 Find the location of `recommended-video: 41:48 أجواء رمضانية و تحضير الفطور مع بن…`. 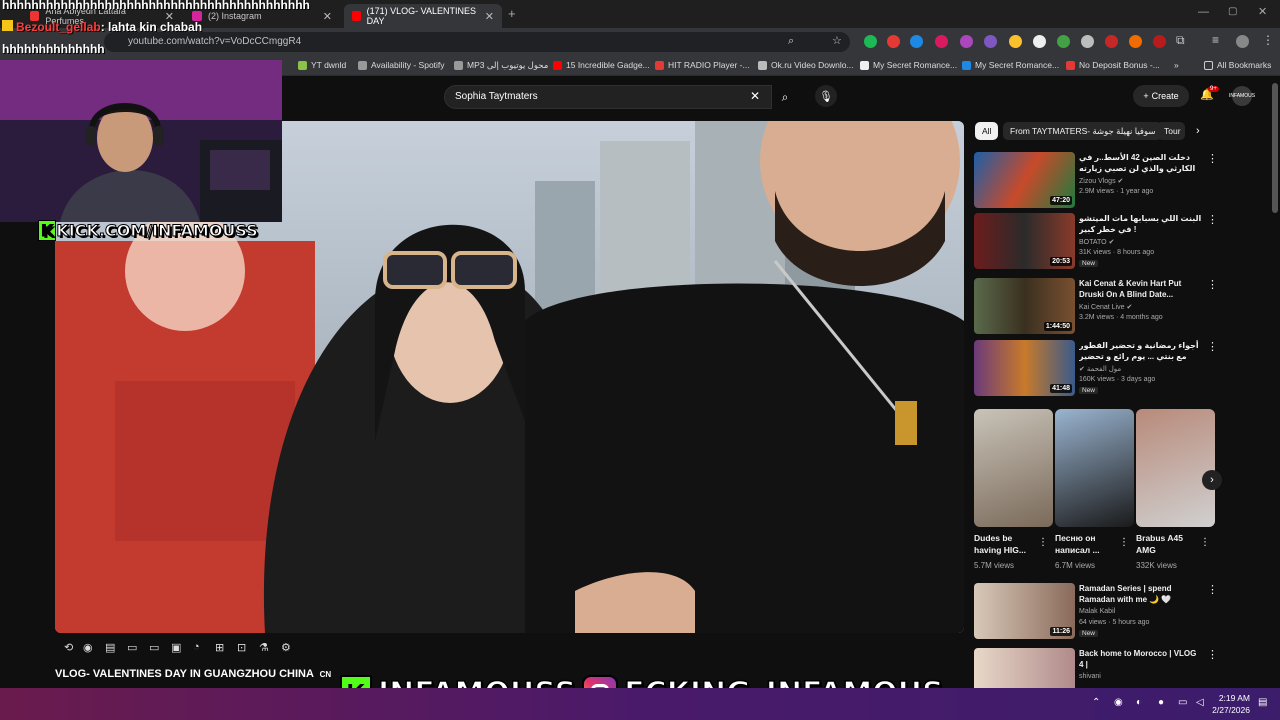

recommended-video: 41:48 أجواء رمضانية و تحضير الفطور مع بن… is located at coordinates (1096, 369).